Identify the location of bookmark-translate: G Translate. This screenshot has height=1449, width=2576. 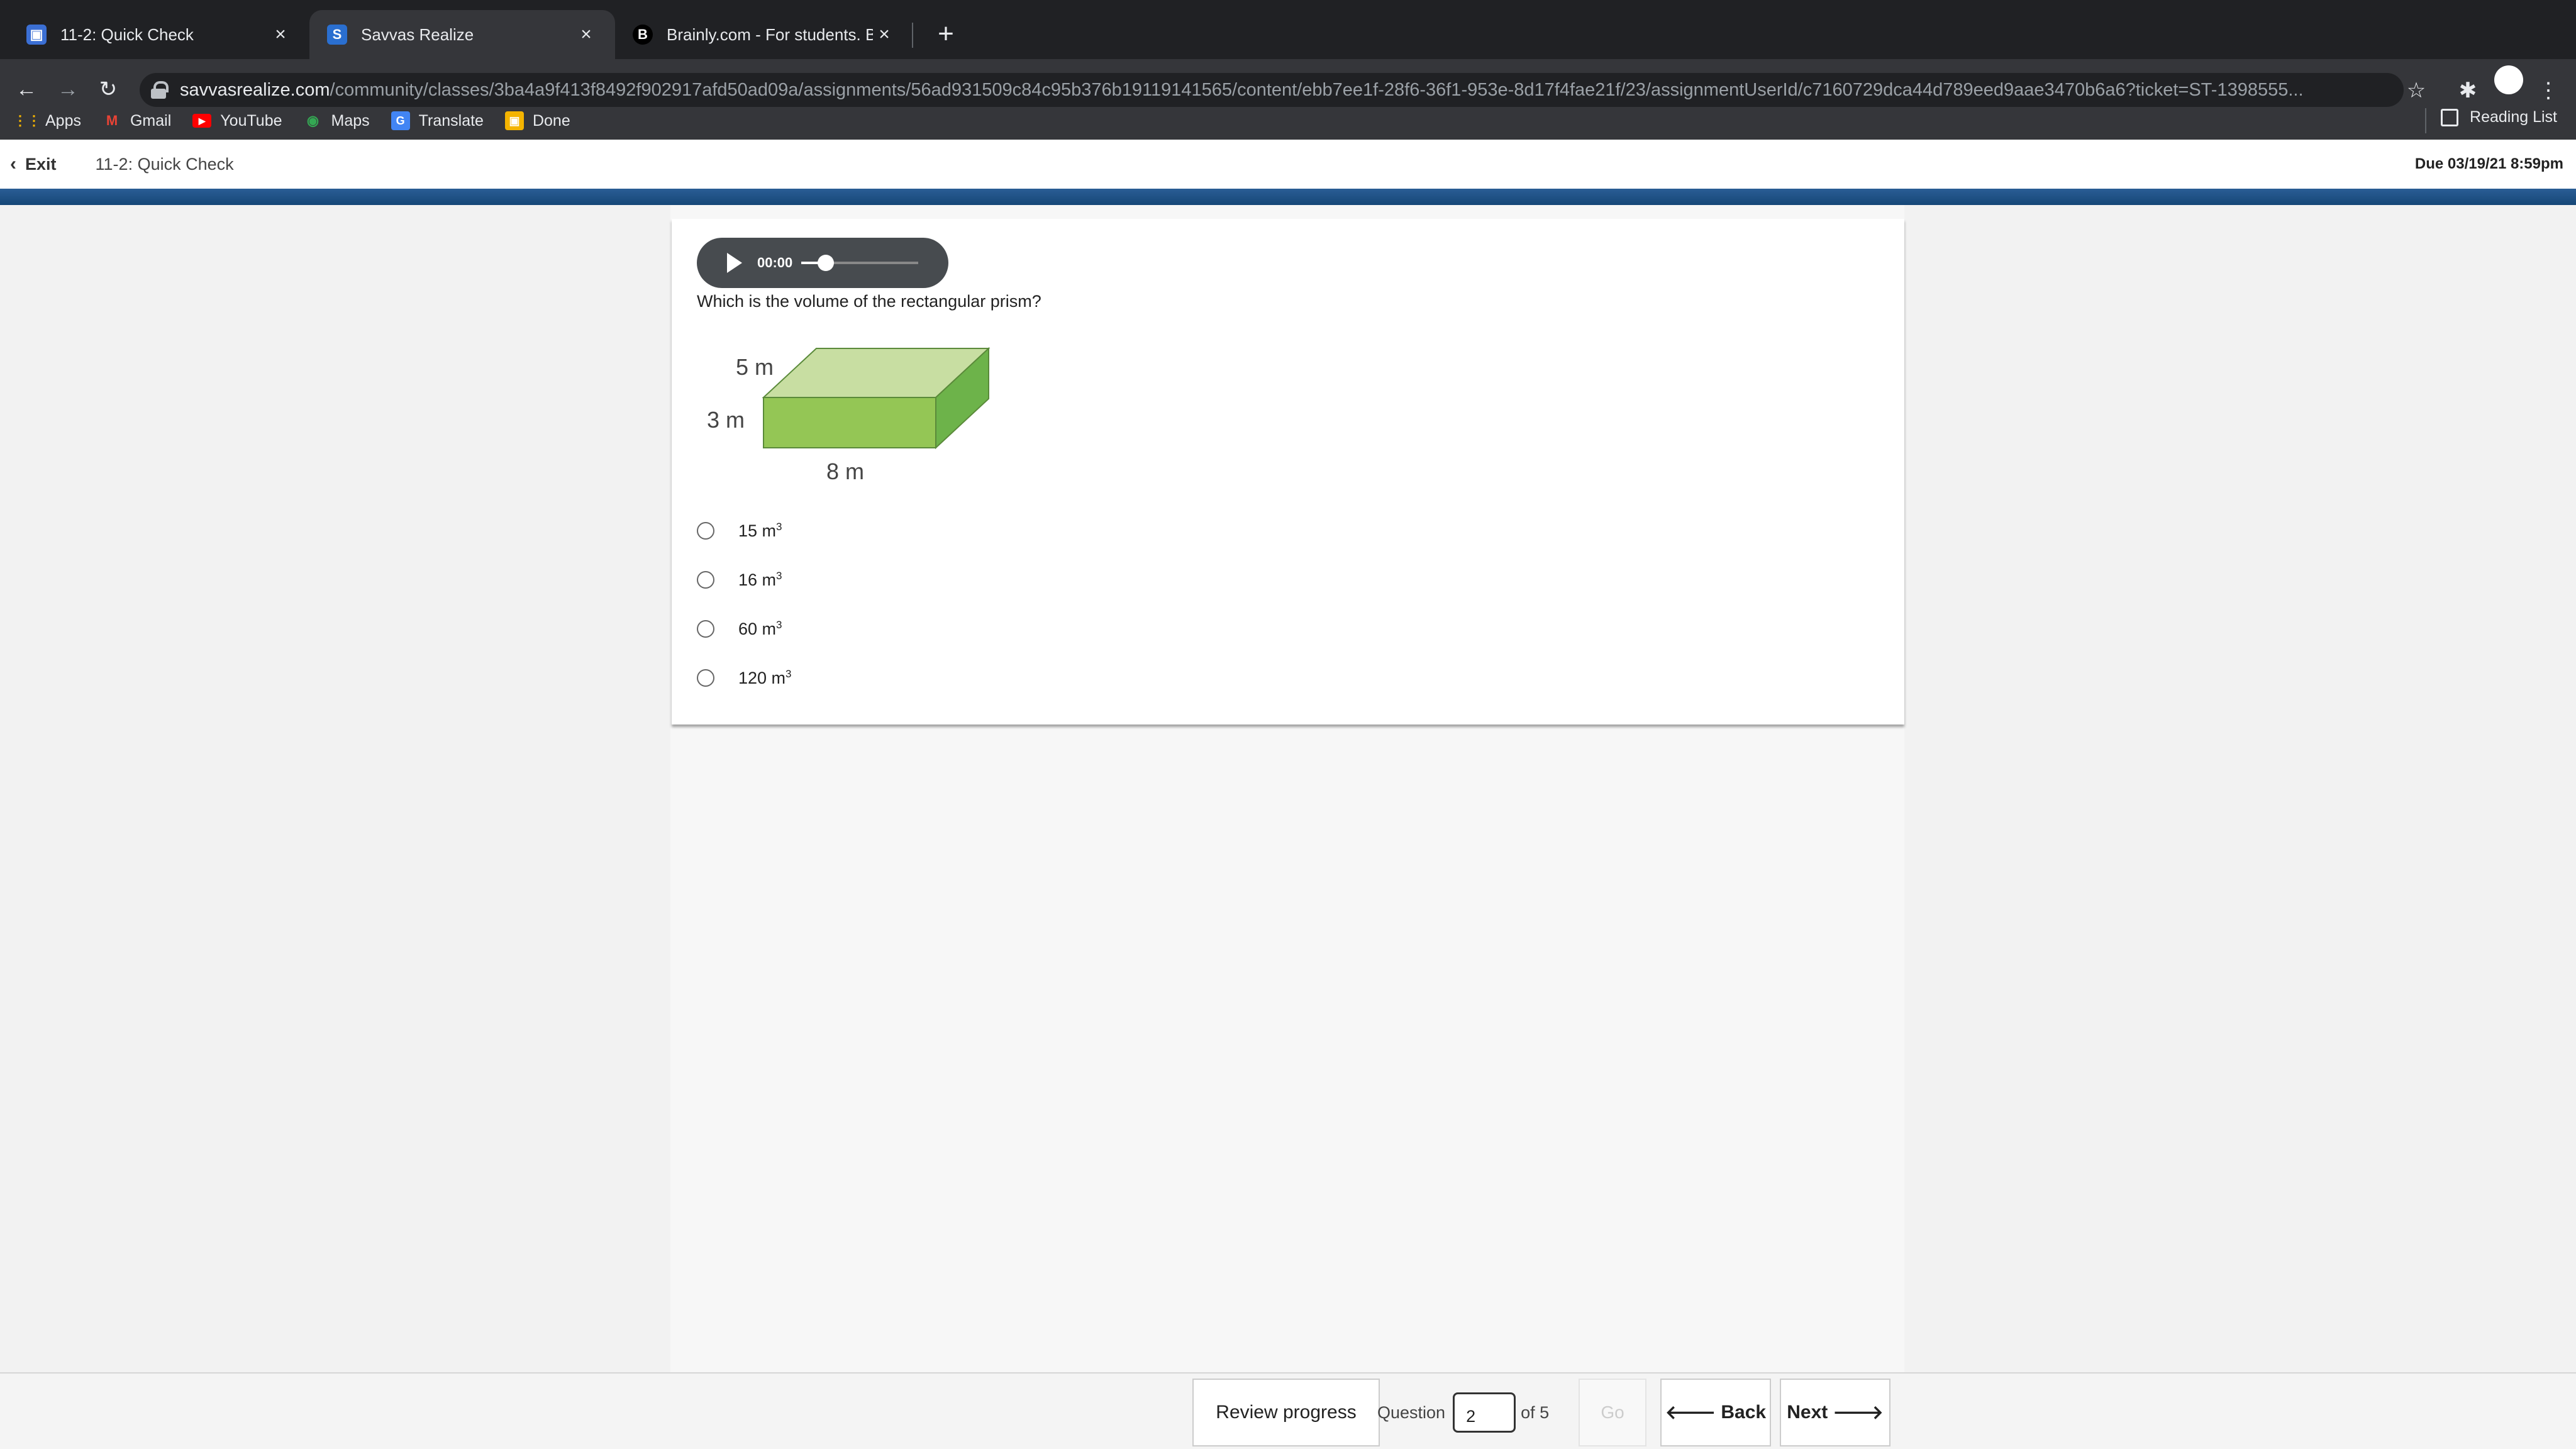
(437, 120).